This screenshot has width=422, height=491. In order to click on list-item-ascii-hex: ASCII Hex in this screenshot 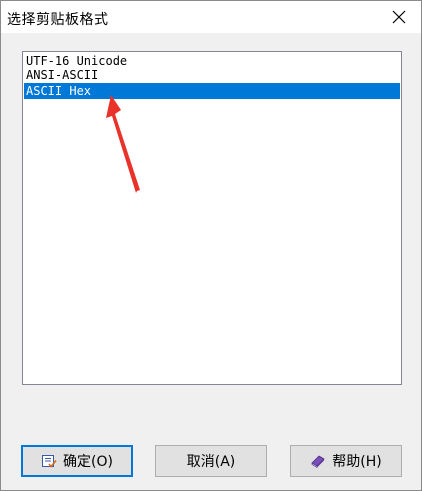, I will do `click(212, 91)`.